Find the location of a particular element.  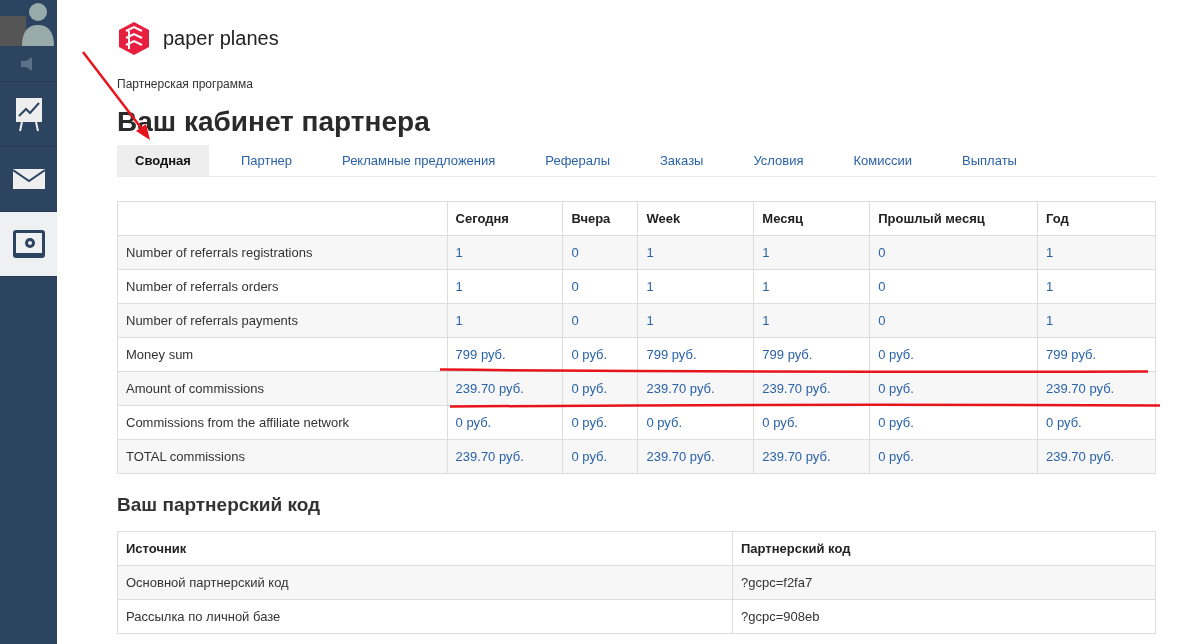

row-label: Commissions from the affiliate network is located at coordinates (282, 422).